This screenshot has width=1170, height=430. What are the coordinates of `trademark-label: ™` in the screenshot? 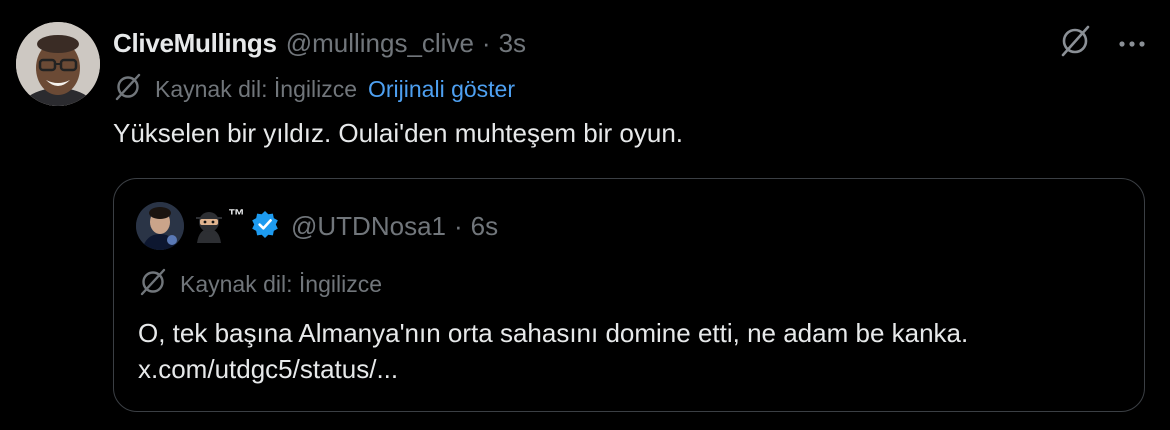 It's located at (236, 215).